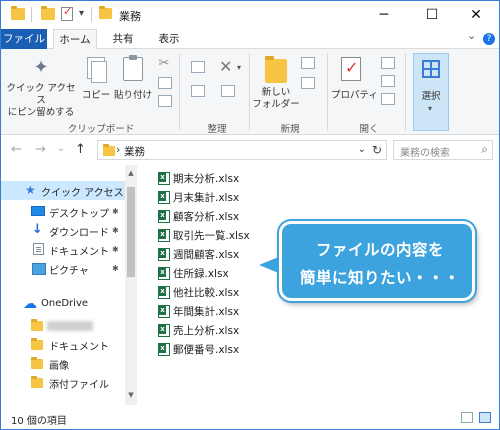  What do you see at coordinates (134, 151) in the screenshot?
I see `breadcrumb: 業務` at bounding box center [134, 151].